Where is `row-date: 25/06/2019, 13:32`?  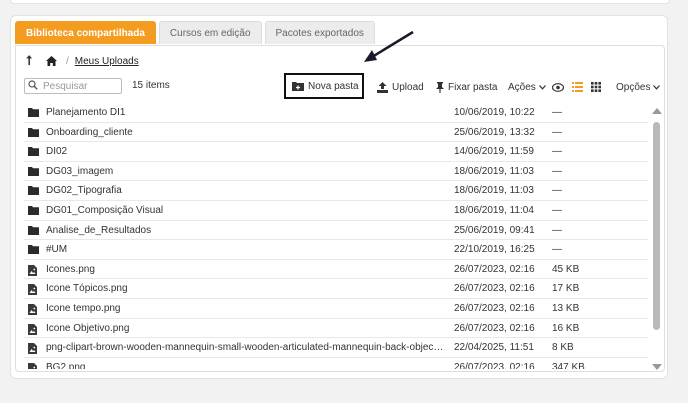
row-date: 25/06/2019, 13:32 is located at coordinates (494, 132).